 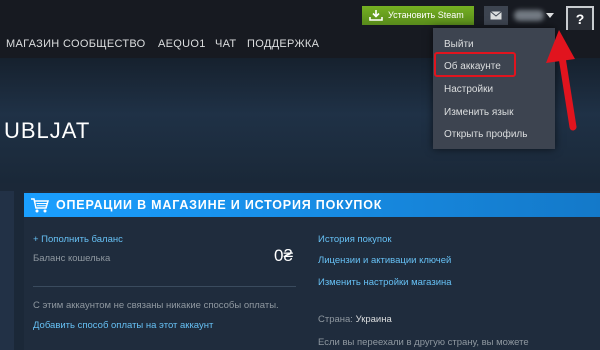 I want to click on country-label: Страна:, so click(x=335, y=319).